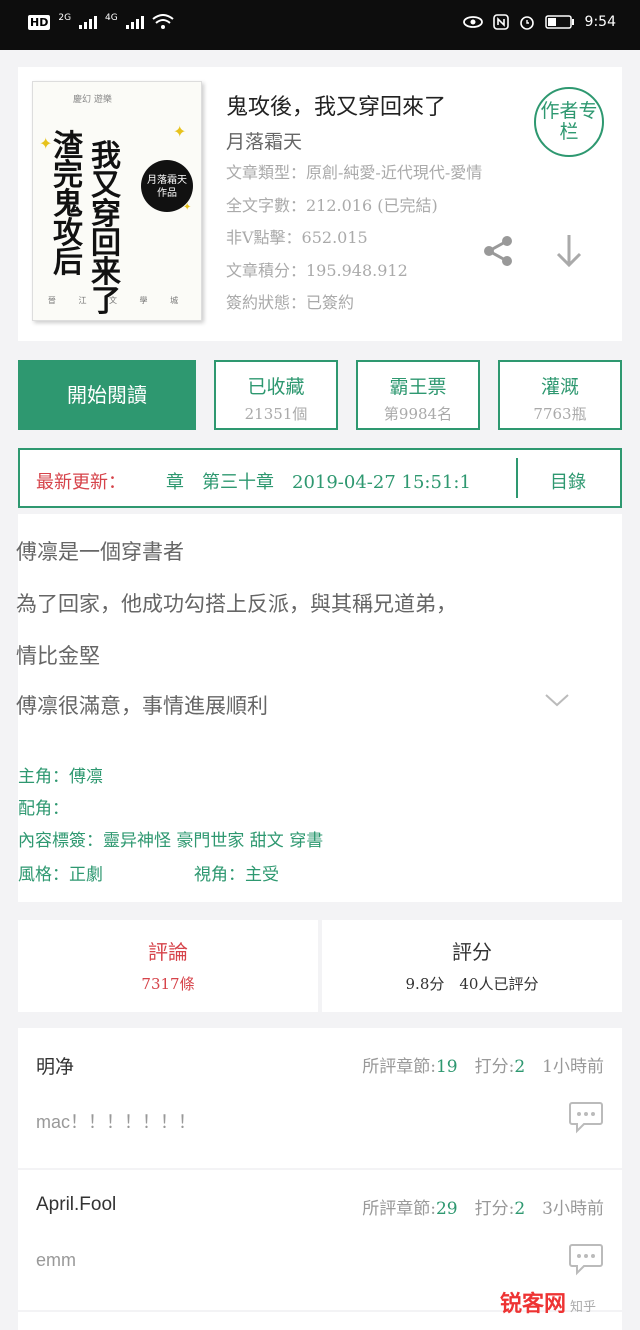  I want to click on rating-tabs: 評論 7317條 評分 9.8分 40人已評分, so click(320, 966).